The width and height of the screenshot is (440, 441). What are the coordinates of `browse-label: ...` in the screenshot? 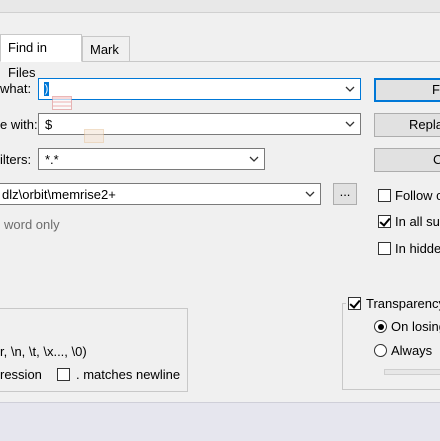 It's located at (345, 191).